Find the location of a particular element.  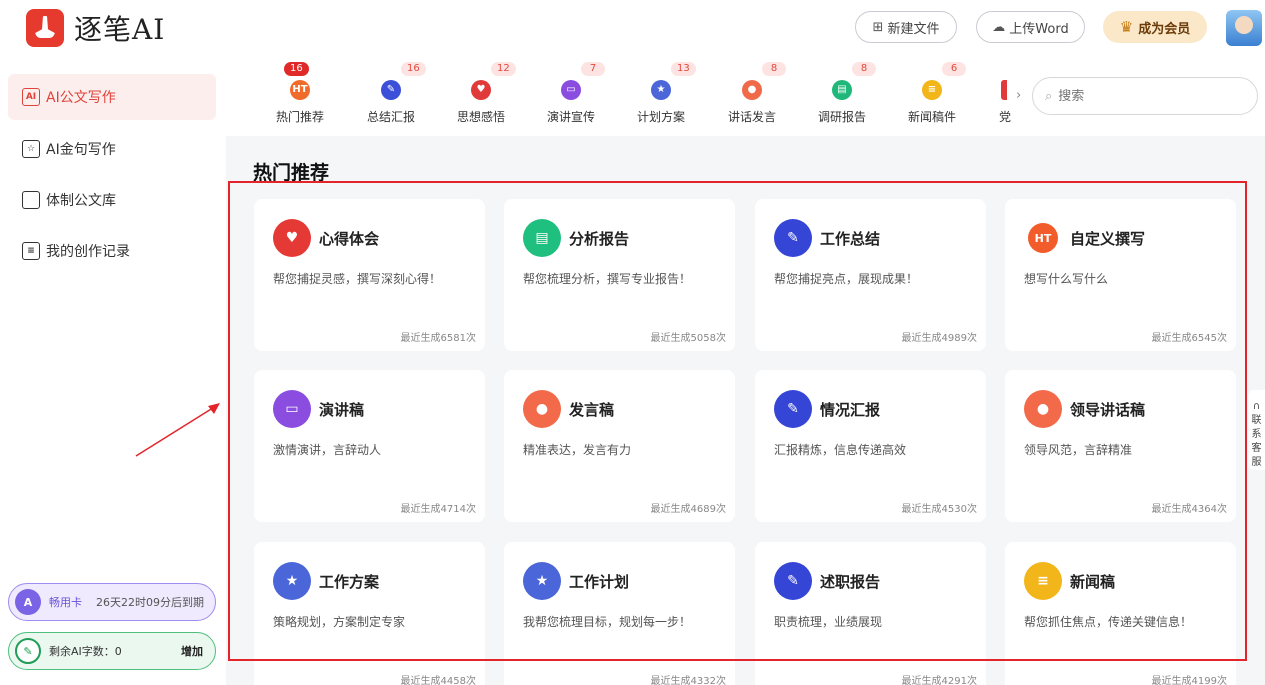

new-file-button: ⊞ 新建文件 is located at coordinates (906, 27).